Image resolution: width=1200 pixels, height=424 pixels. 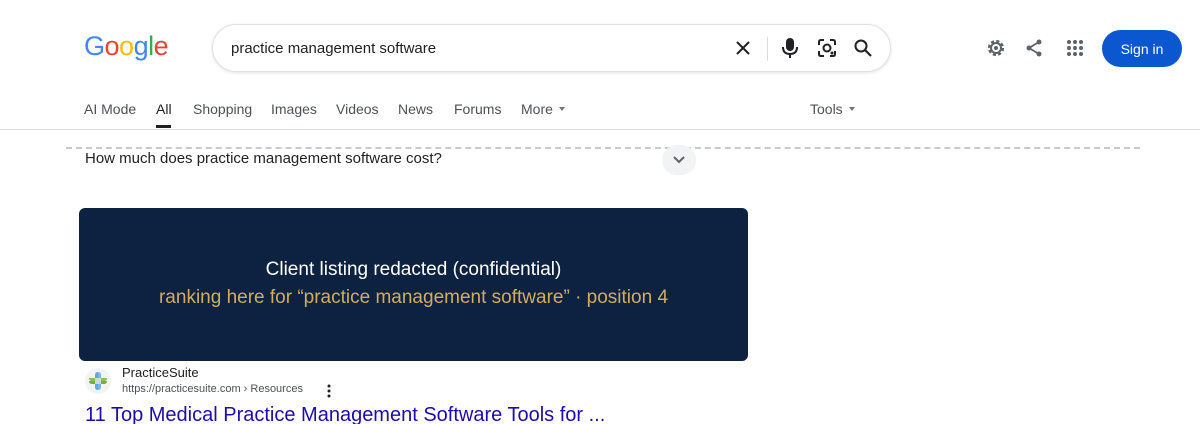 I want to click on clear-icon, so click(x=743, y=48).